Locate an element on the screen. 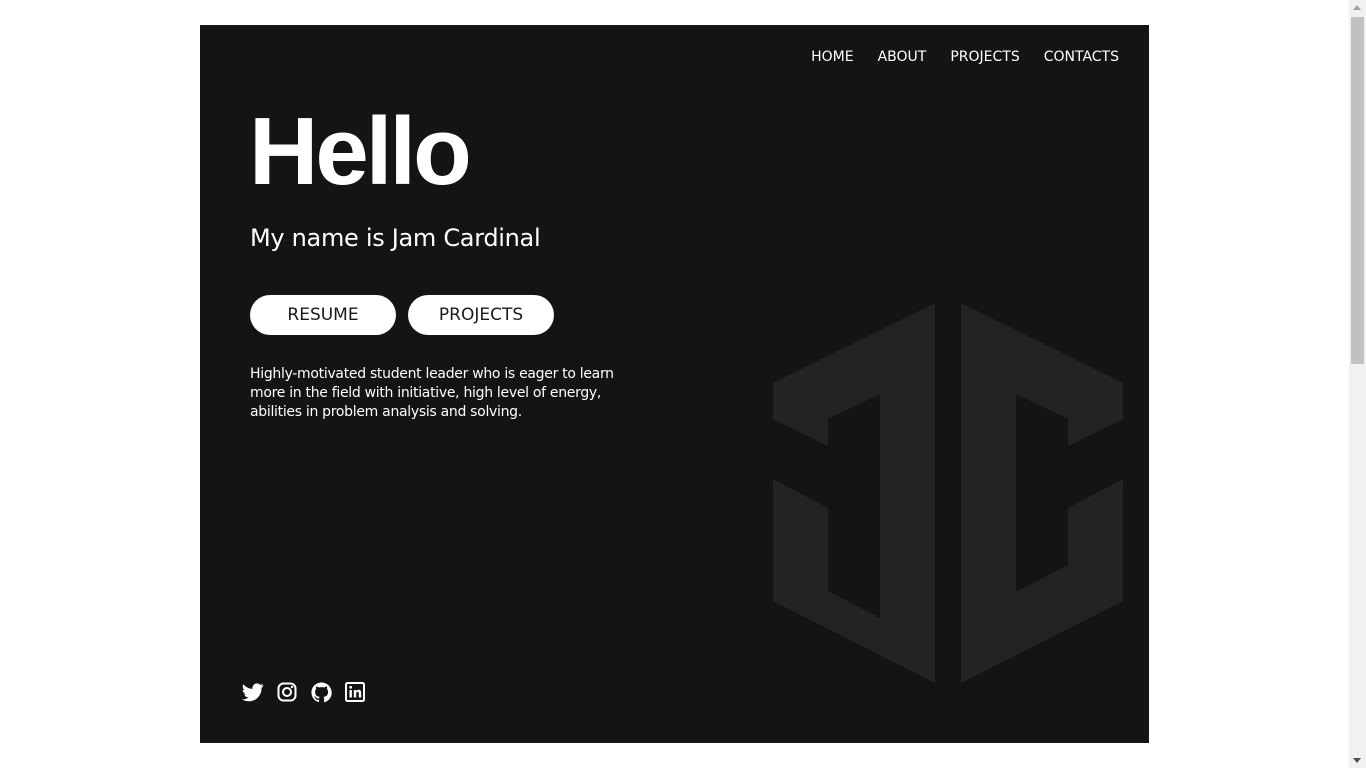 The image size is (1366, 768). scroll-up-arrow-icon is located at coordinates (1357, 7).